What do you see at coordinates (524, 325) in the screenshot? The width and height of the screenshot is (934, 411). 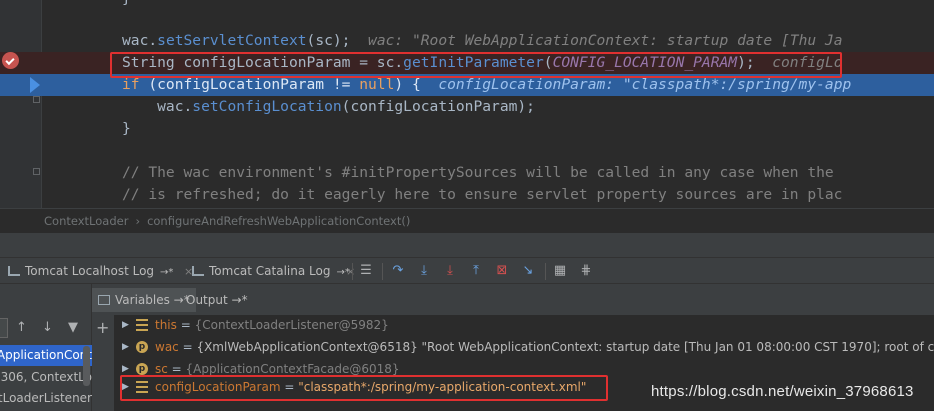 I see `variable-row: ▶ this = {ContextLoaderListener@5982}` at bounding box center [524, 325].